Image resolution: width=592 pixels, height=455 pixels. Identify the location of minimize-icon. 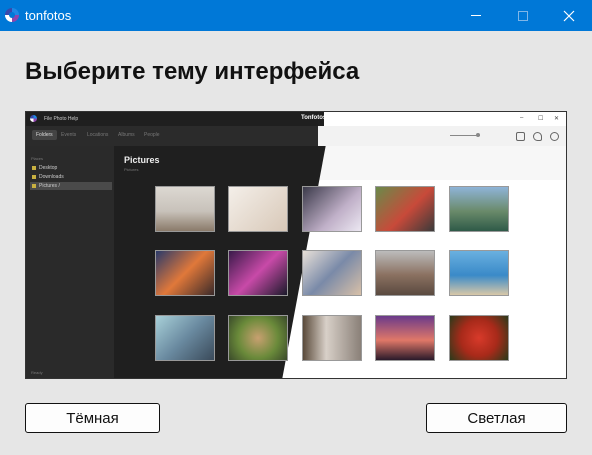
(476, 15).